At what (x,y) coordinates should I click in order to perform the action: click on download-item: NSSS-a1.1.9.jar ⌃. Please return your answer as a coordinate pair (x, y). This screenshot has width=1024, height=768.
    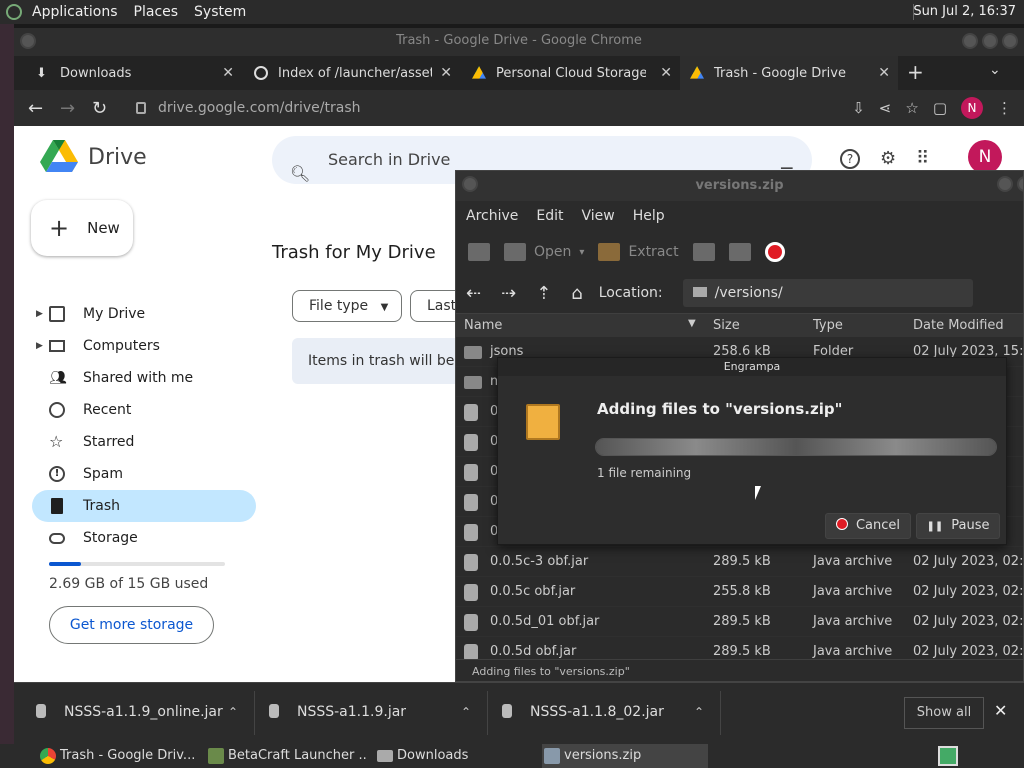
    Looking at the image, I should click on (371, 712).